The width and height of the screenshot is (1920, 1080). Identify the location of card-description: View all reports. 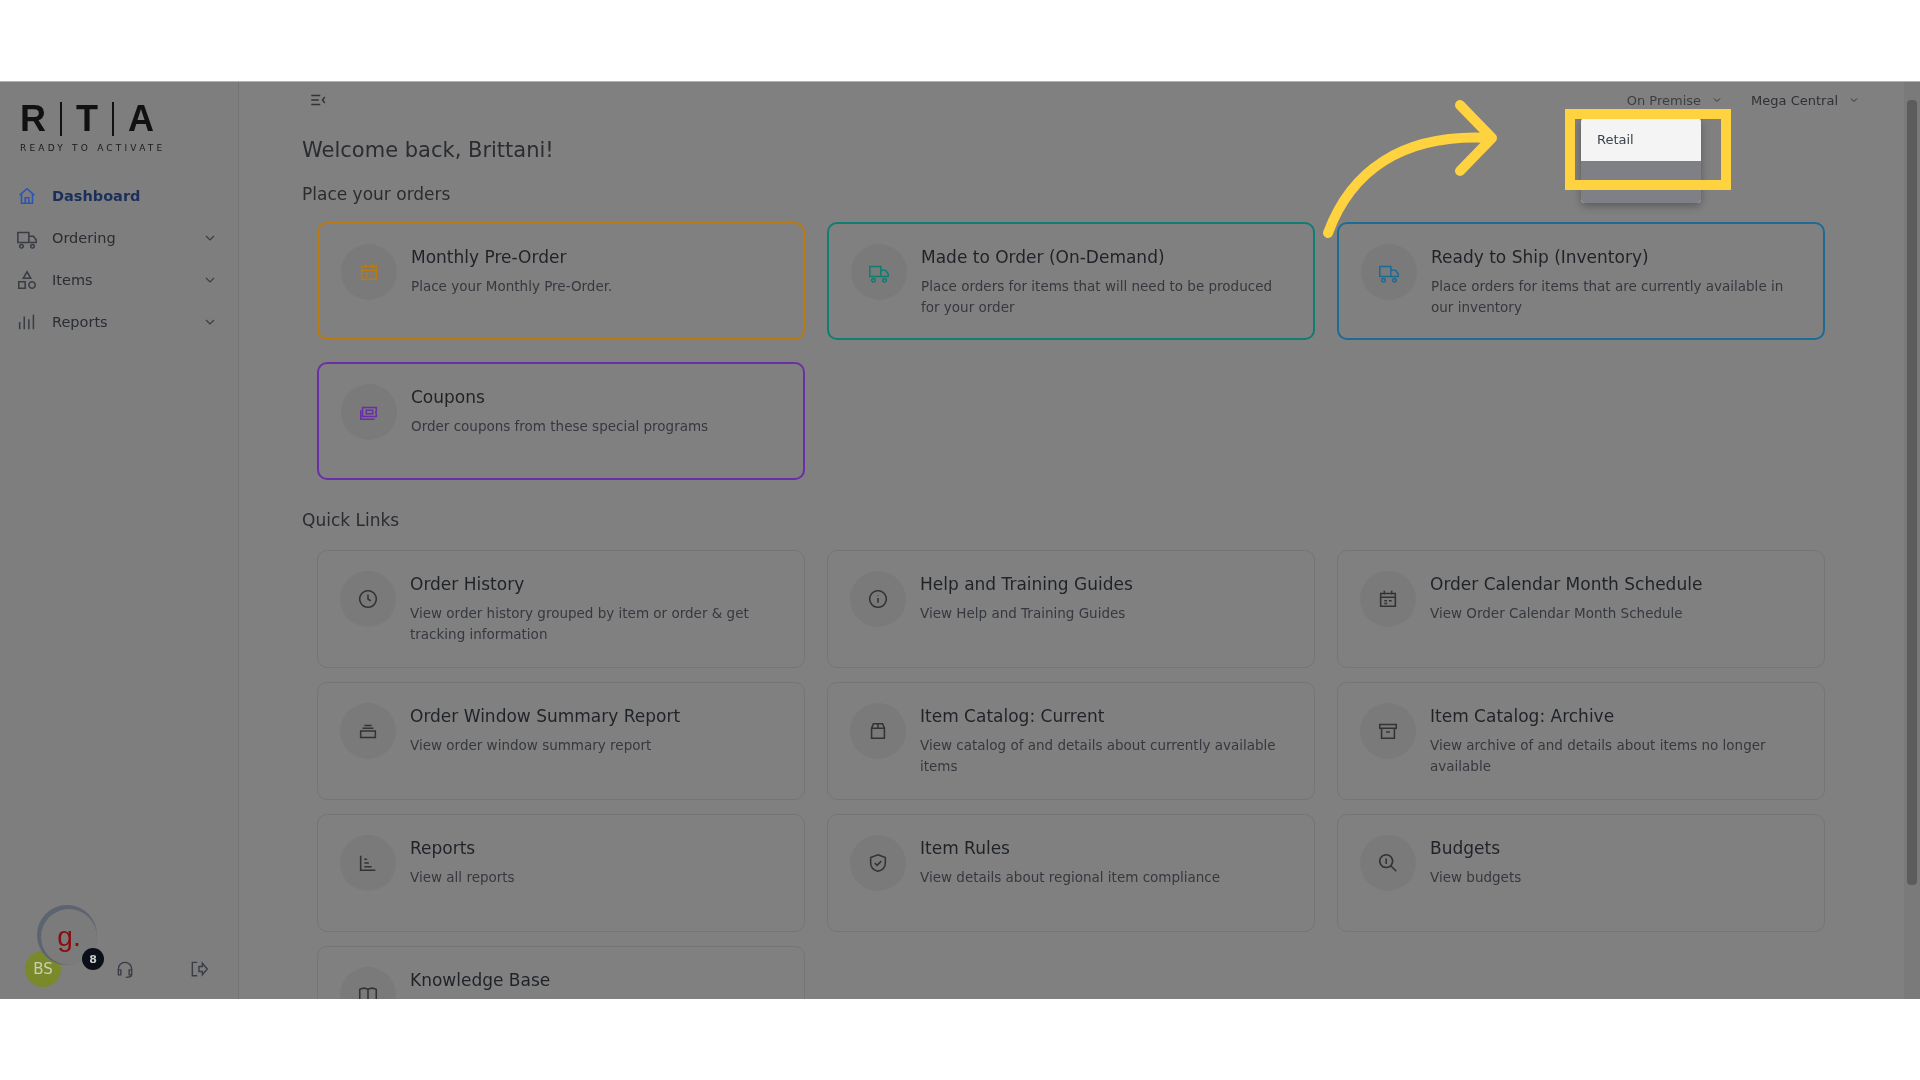
(462, 877).